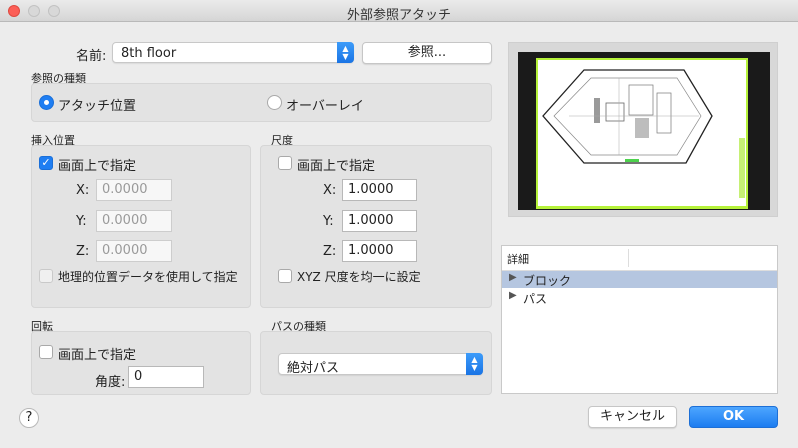  Describe the element at coordinates (632, 417) in the screenshot. I see `cancel-button: キャンセル` at that location.